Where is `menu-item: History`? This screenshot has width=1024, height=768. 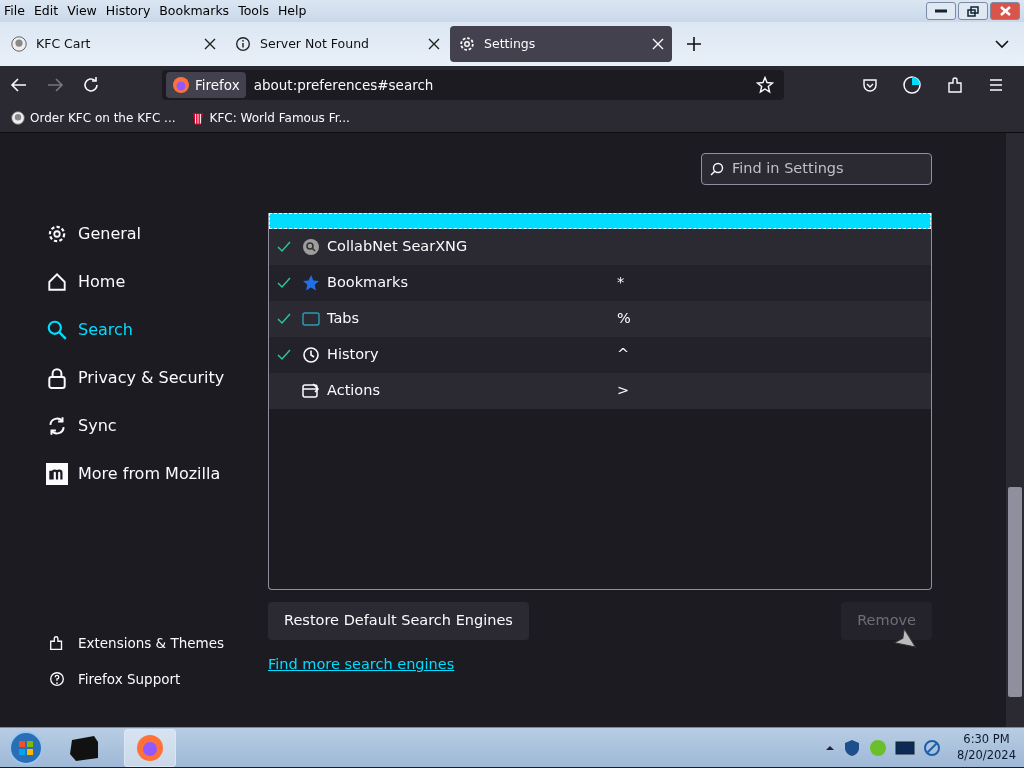 menu-item: History is located at coordinates (128, 11).